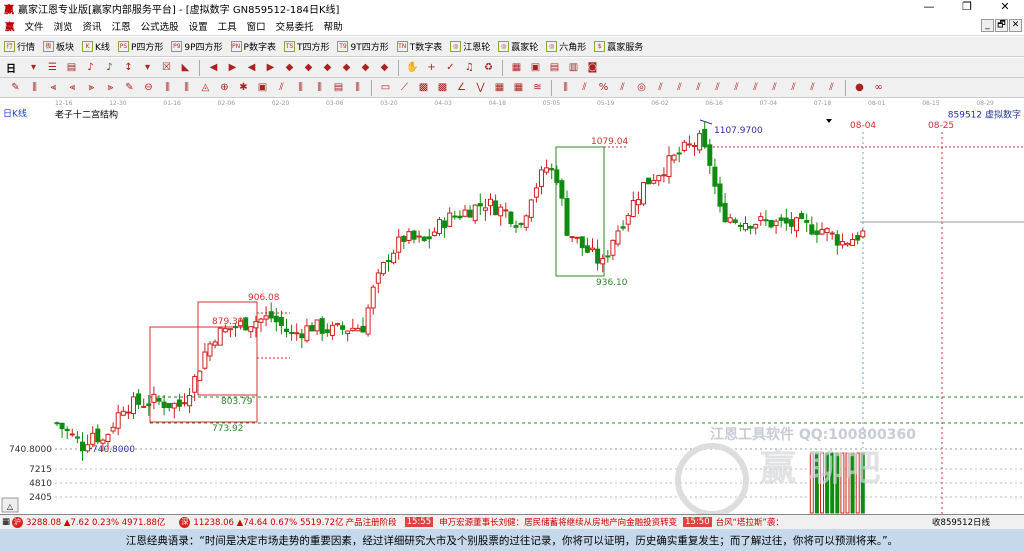  I want to click on toolbar-button: ◎ 六角形, so click(566, 46).